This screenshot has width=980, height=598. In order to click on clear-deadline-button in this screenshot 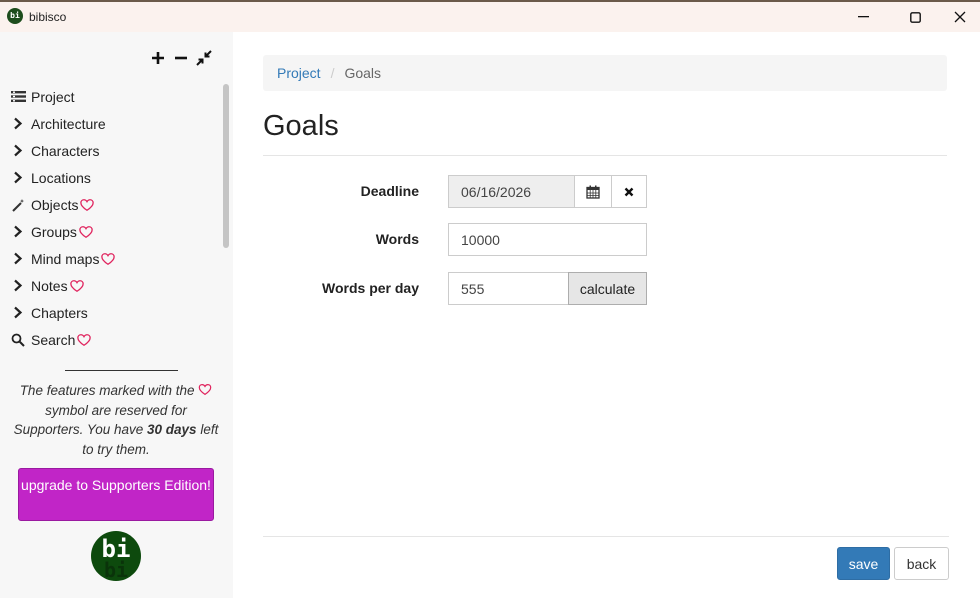, I will do `click(629, 191)`.